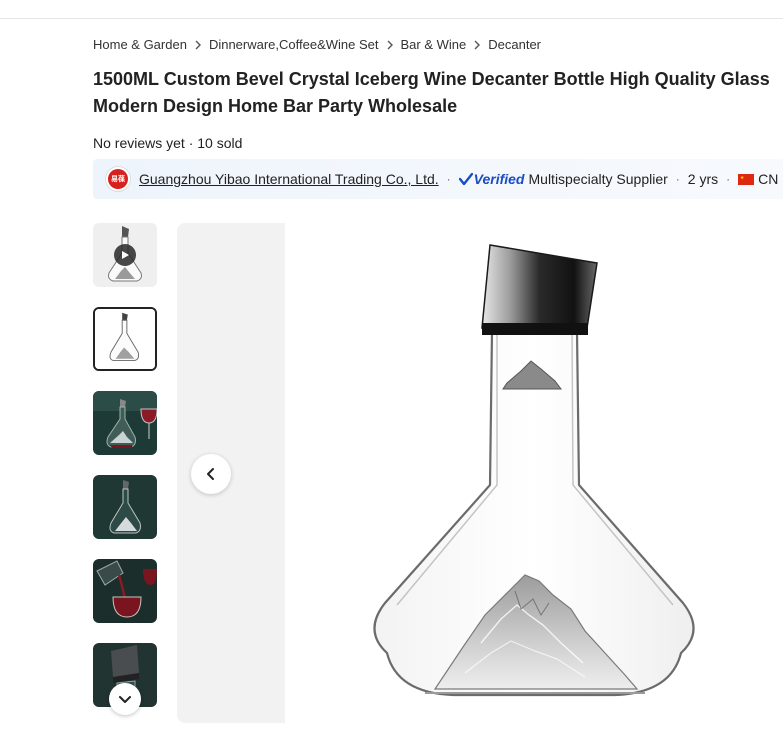  I want to click on supplier-logo: 易葆, so click(118, 179).